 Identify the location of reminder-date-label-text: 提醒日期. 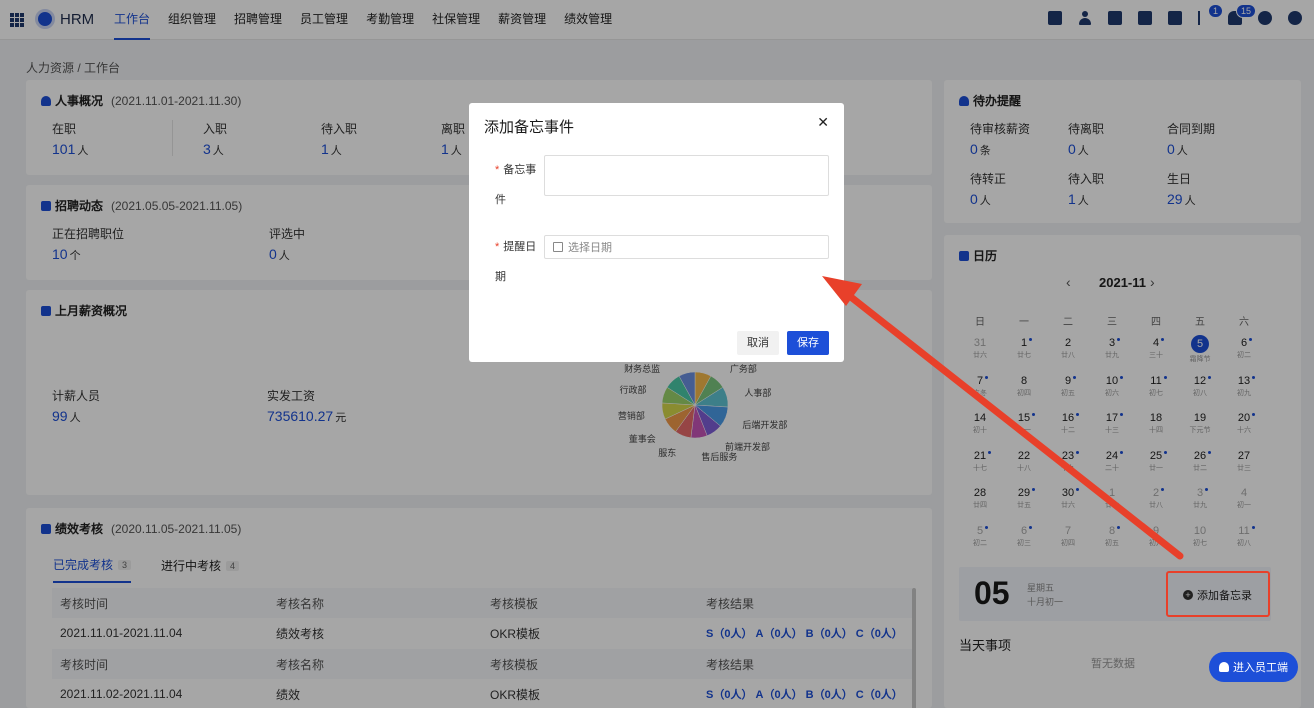
(516, 262).